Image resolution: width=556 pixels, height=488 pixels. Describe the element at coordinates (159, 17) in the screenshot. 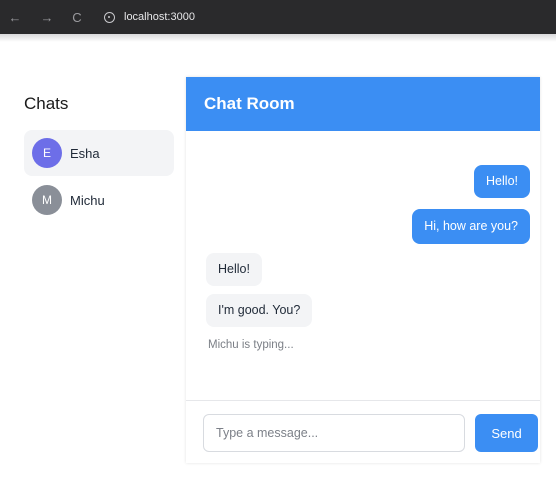

I see `address-bar: localhost:3000` at that location.